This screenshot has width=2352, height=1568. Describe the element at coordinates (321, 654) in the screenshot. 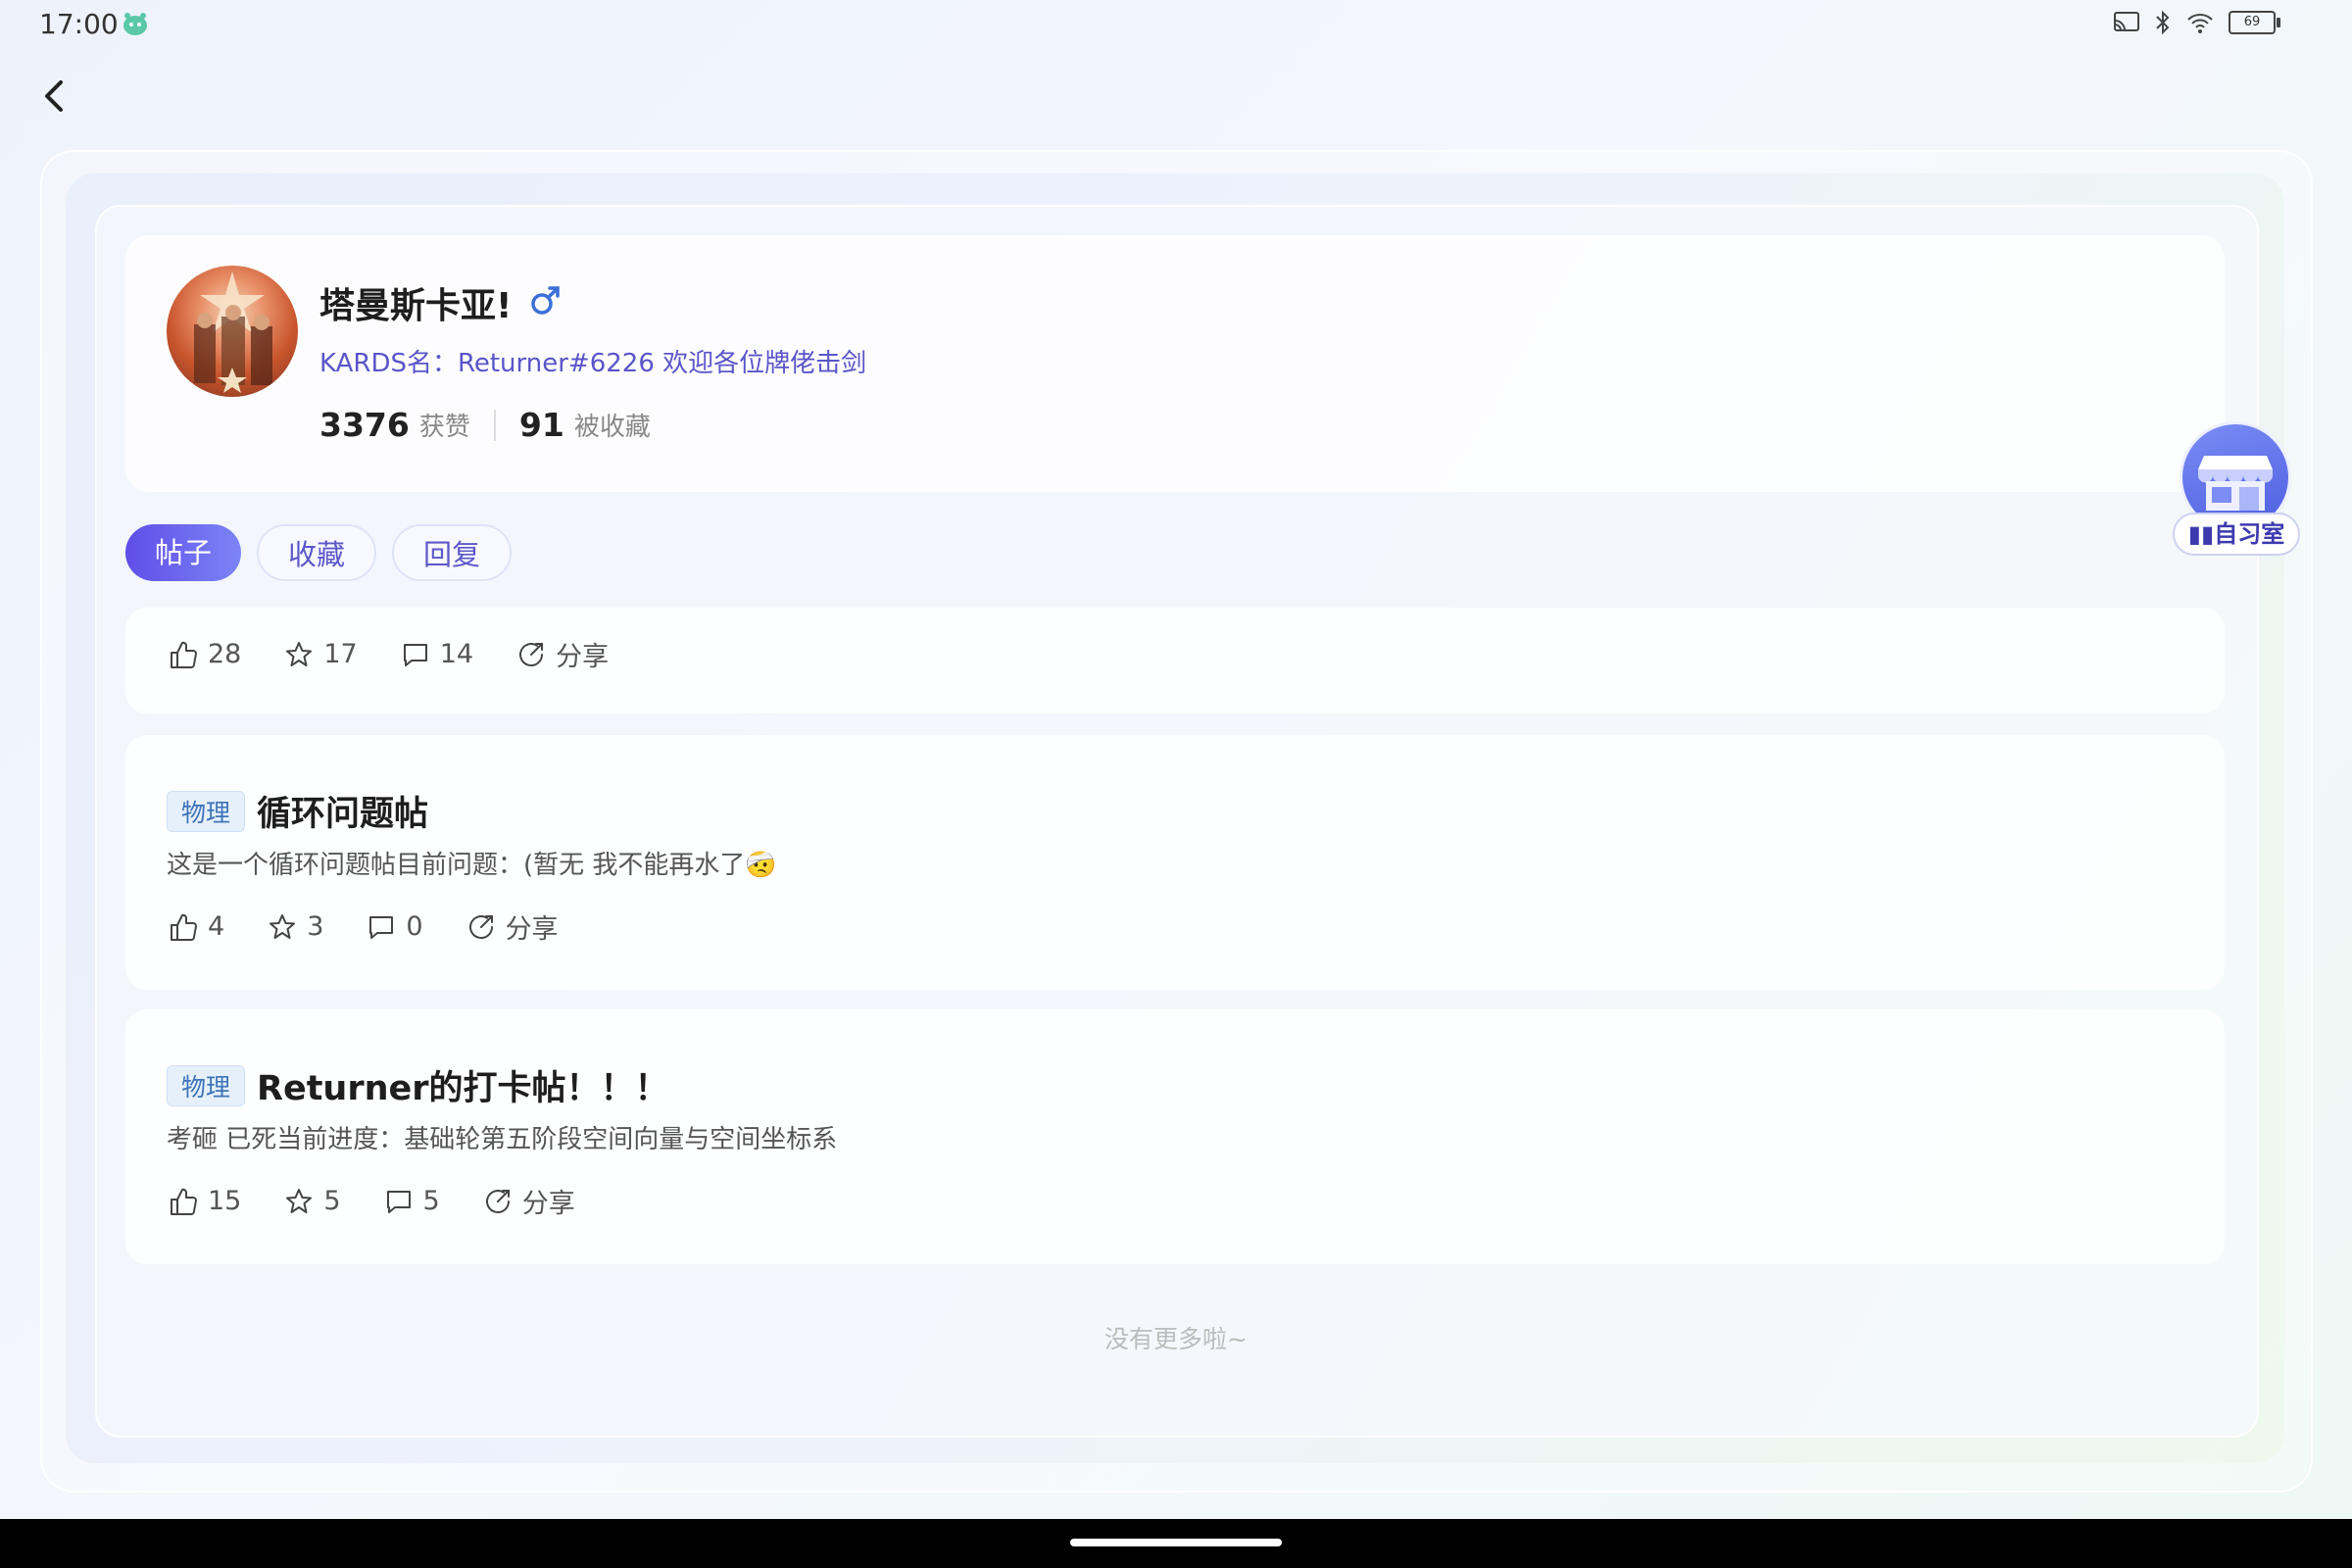

I see `favorite-button: 17` at that location.